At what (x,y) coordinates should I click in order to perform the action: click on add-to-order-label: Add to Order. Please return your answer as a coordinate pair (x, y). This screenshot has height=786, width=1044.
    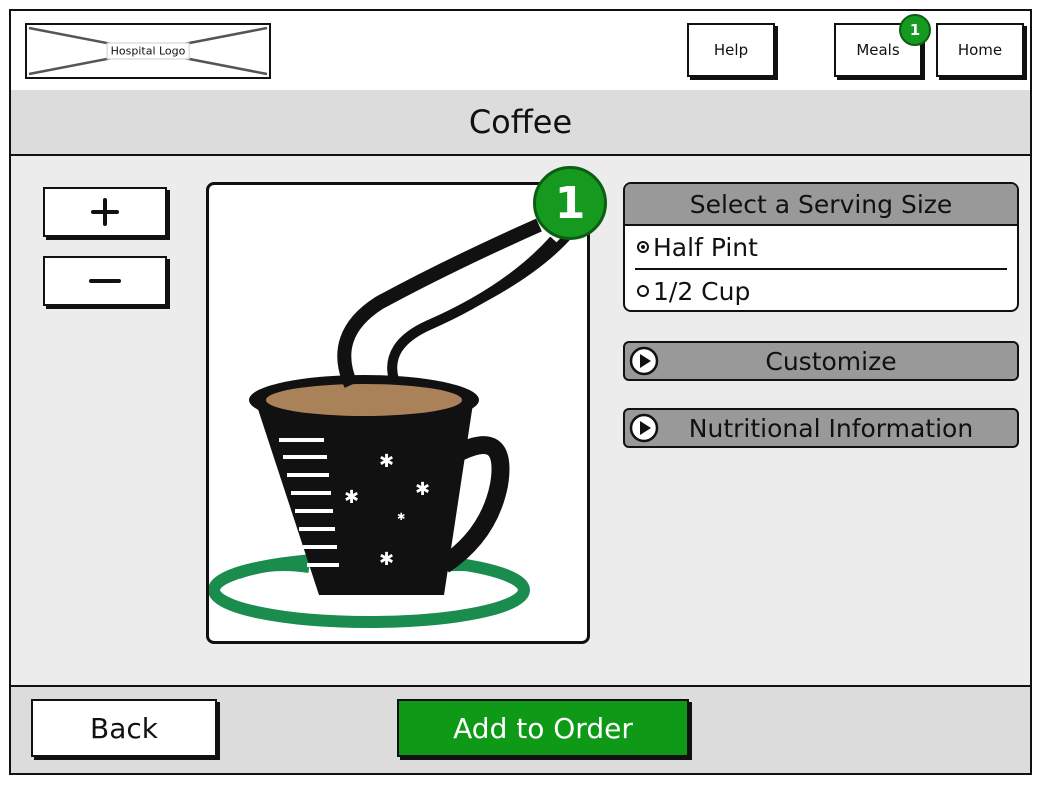
    Looking at the image, I should click on (543, 728).